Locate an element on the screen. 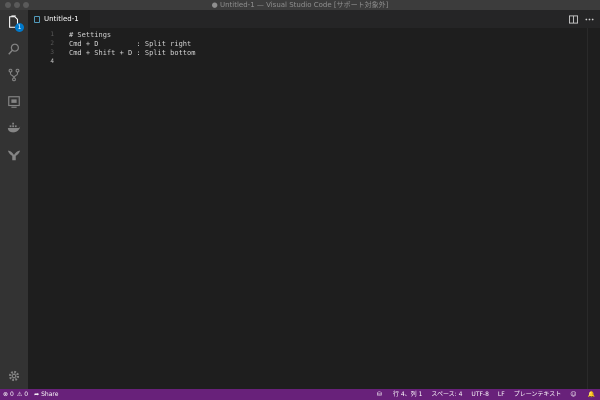  activity-docker is located at coordinates (14, 128).